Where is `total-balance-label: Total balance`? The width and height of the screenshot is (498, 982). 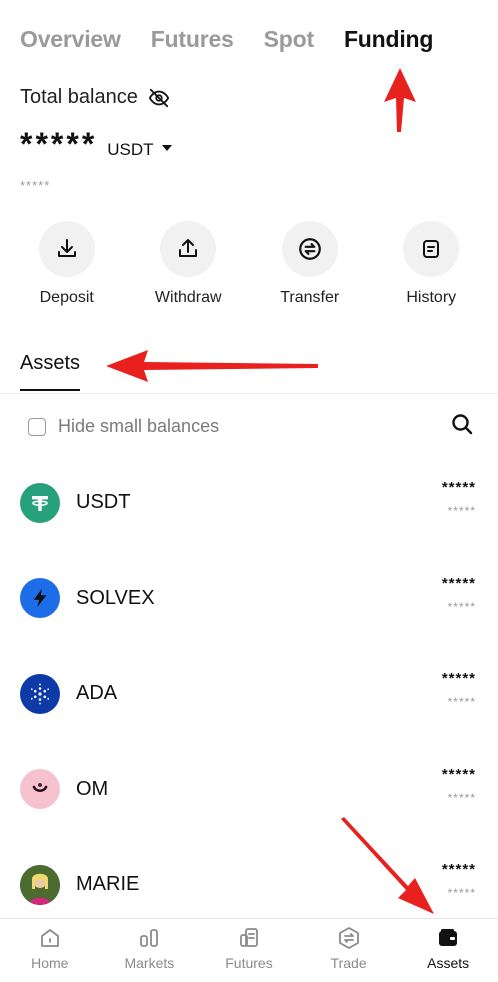 total-balance-label: Total balance is located at coordinates (79, 97).